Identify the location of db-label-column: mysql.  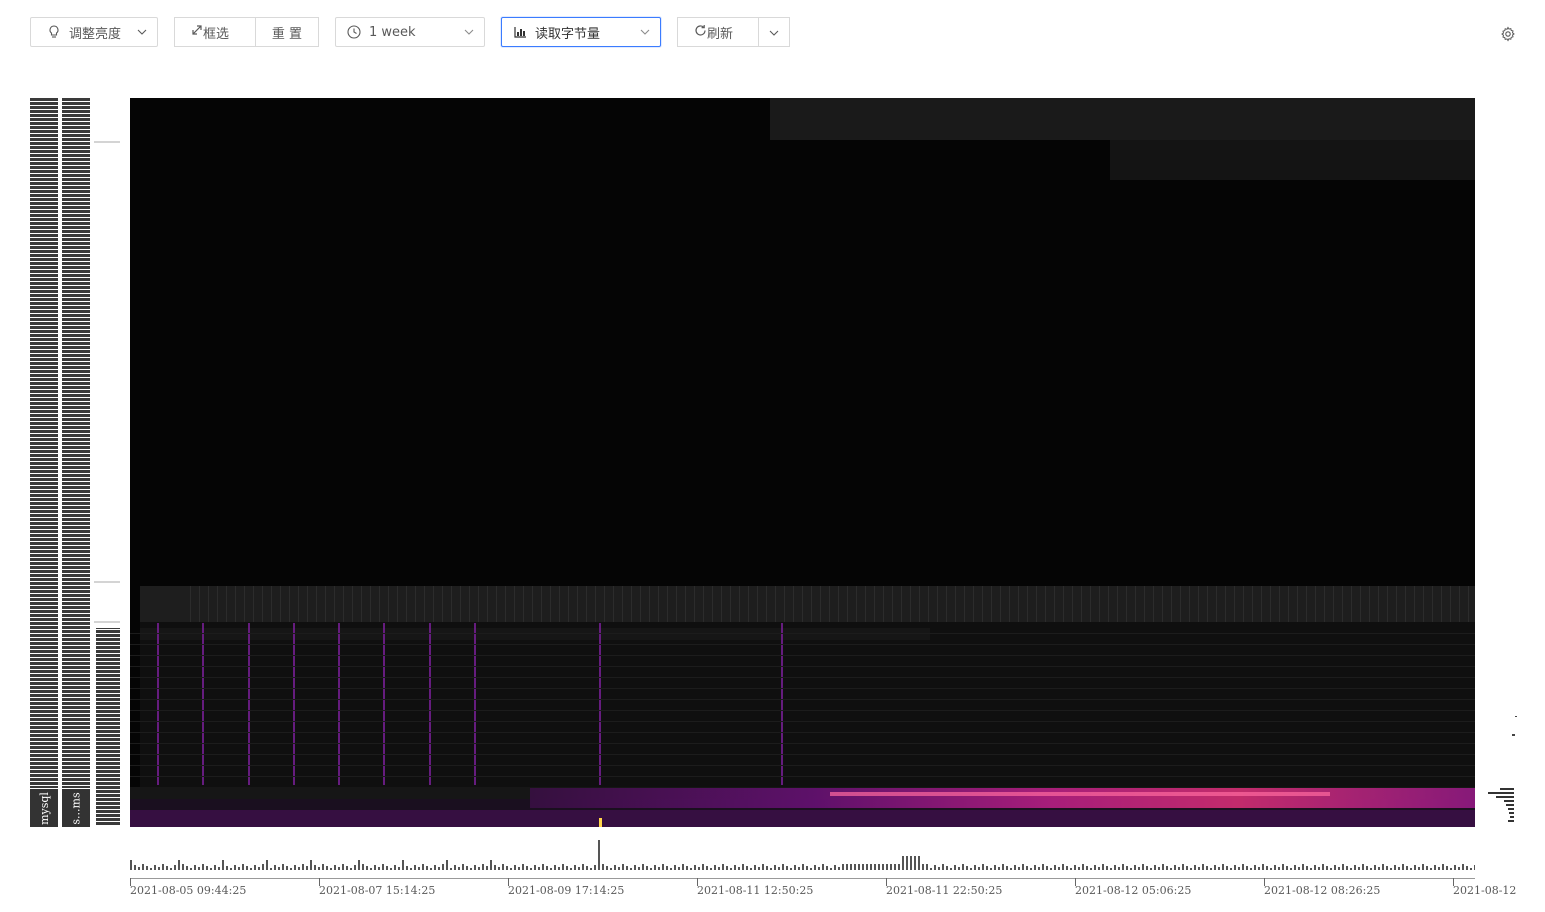
(44, 462).